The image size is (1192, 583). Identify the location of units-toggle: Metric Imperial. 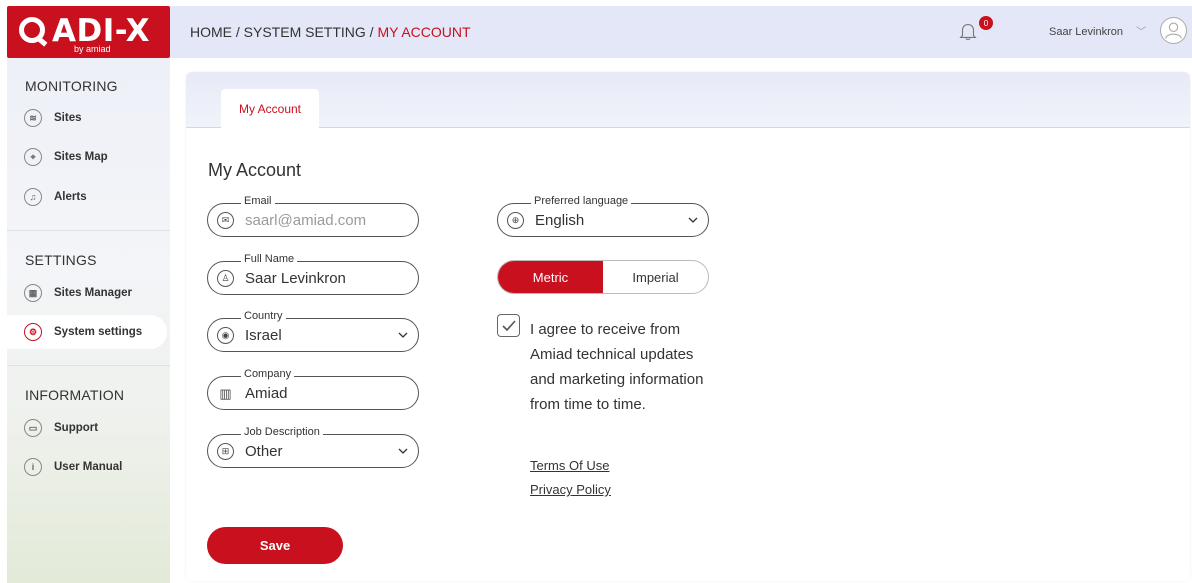
(603, 277).